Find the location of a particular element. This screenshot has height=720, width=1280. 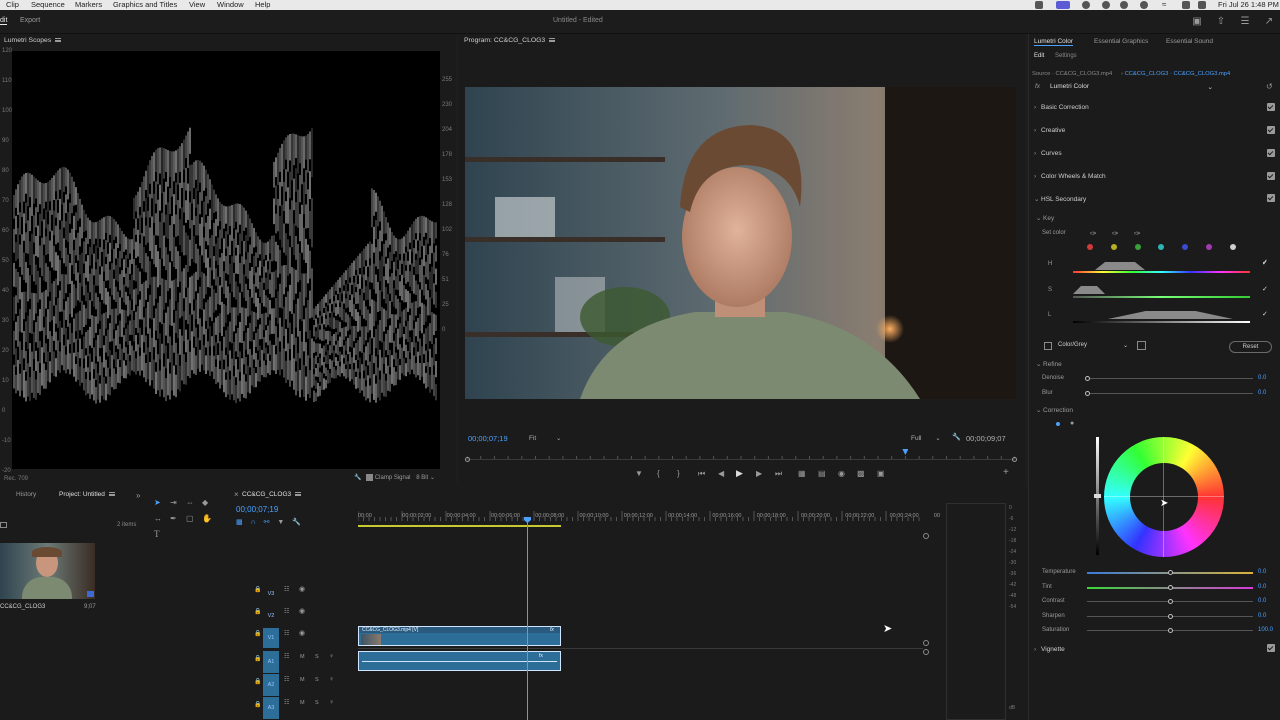

saturation-slider-handle is located at coordinates (1170, 630).